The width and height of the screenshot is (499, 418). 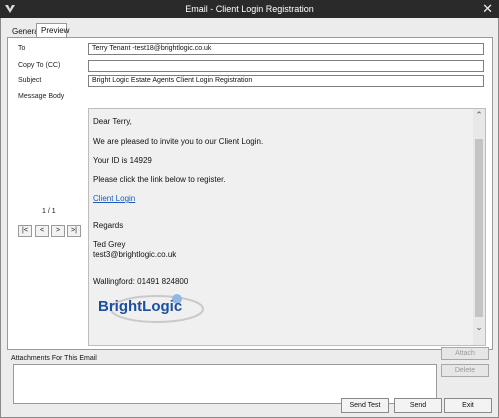 What do you see at coordinates (286, 66) in the screenshot?
I see `cc-field` at bounding box center [286, 66].